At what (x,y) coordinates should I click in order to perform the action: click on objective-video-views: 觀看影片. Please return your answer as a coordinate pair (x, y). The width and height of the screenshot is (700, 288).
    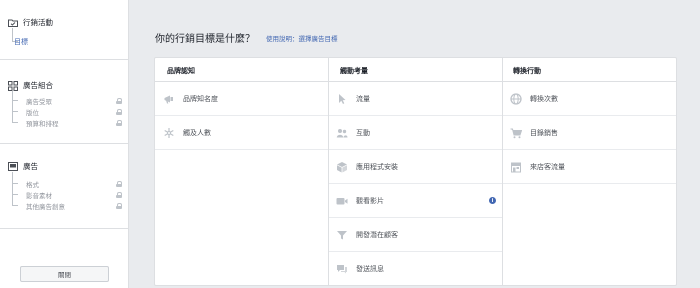
    Looking at the image, I should click on (418, 200).